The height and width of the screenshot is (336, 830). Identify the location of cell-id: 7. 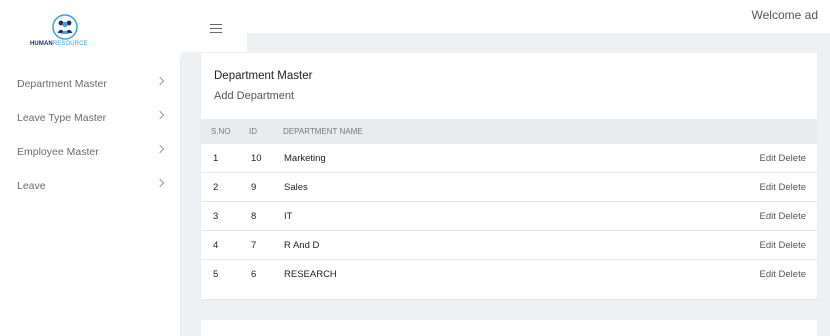
(254, 245).